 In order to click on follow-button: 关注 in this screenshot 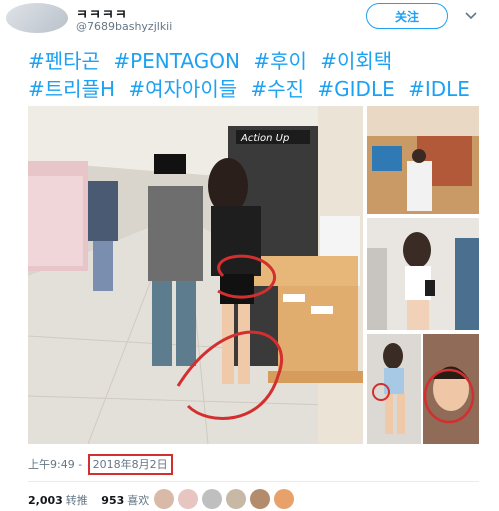, I will do `click(407, 16)`.